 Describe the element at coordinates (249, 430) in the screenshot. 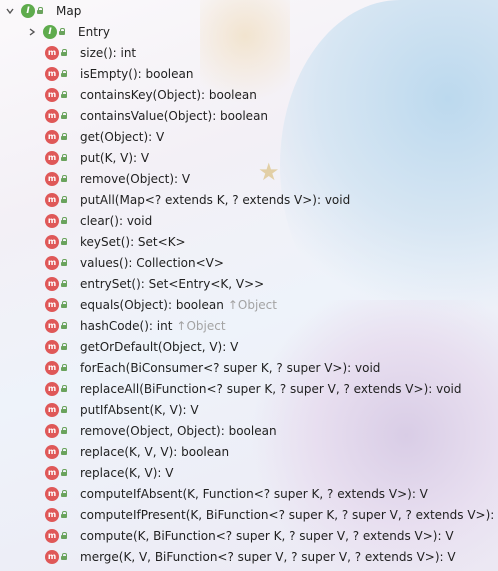

I see `method-row: m remove(Object, Object): boolean` at that location.